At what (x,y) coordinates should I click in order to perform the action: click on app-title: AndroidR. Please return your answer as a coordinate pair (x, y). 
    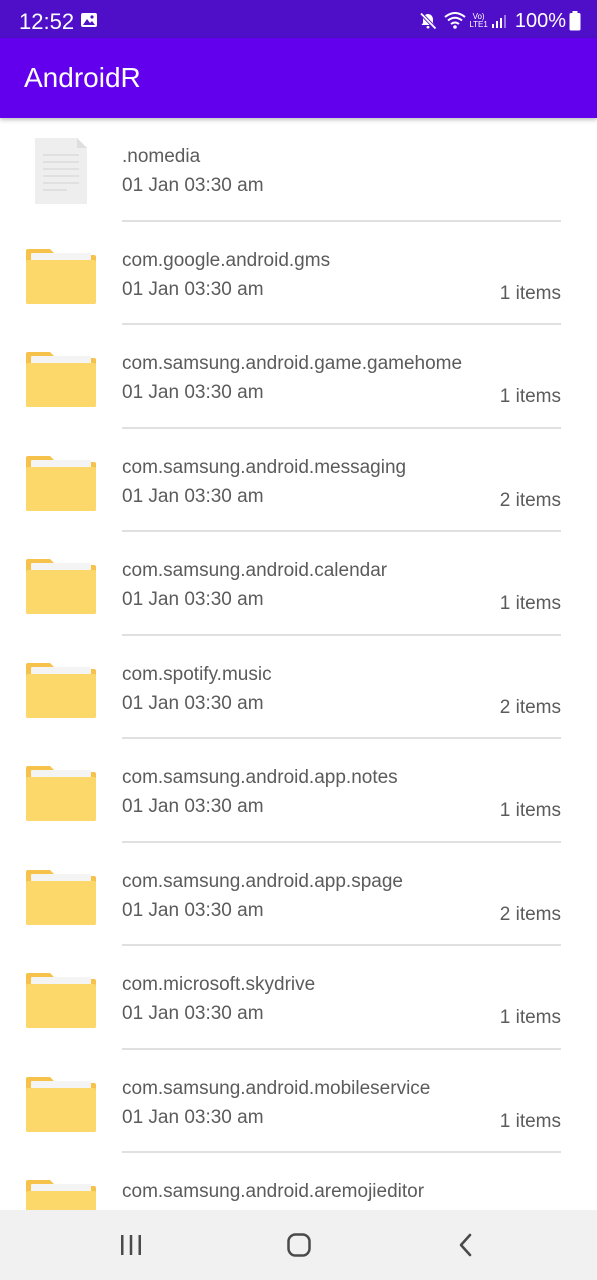
    Looking at the image, I should click on (82, 77).